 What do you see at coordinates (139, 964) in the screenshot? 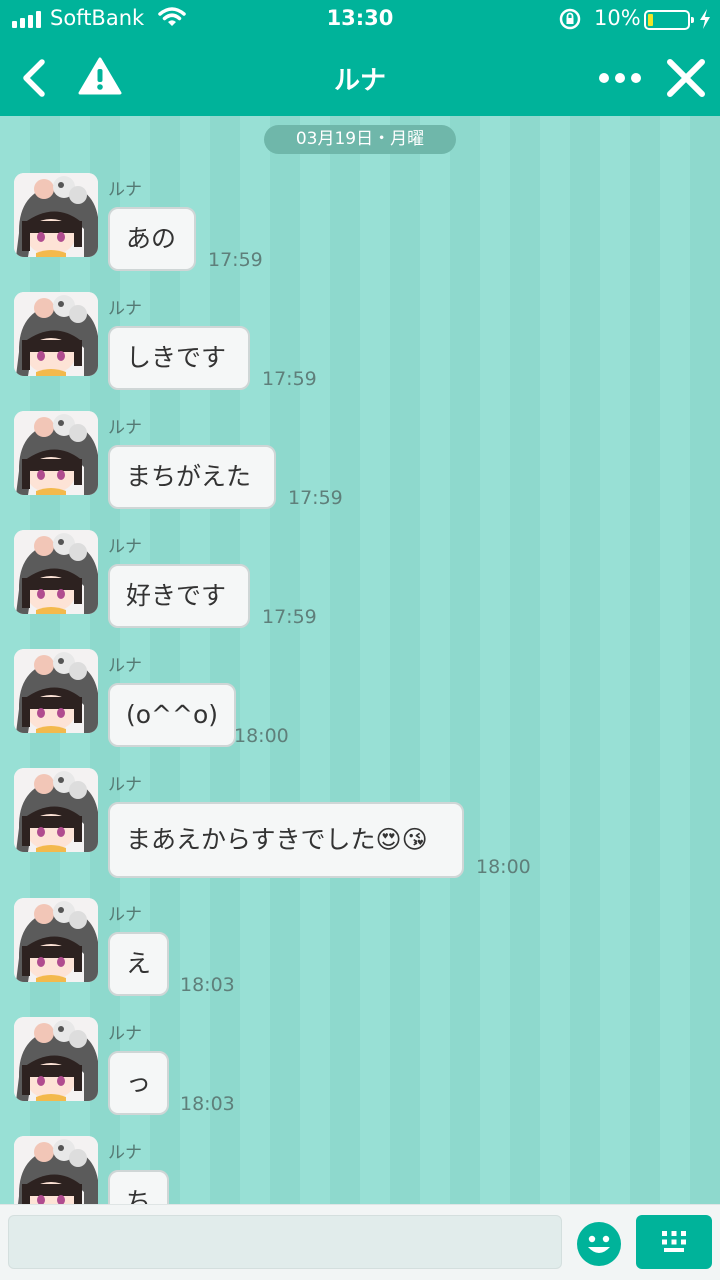
I see `message-bubble: え` at bounding box center [139, 964].